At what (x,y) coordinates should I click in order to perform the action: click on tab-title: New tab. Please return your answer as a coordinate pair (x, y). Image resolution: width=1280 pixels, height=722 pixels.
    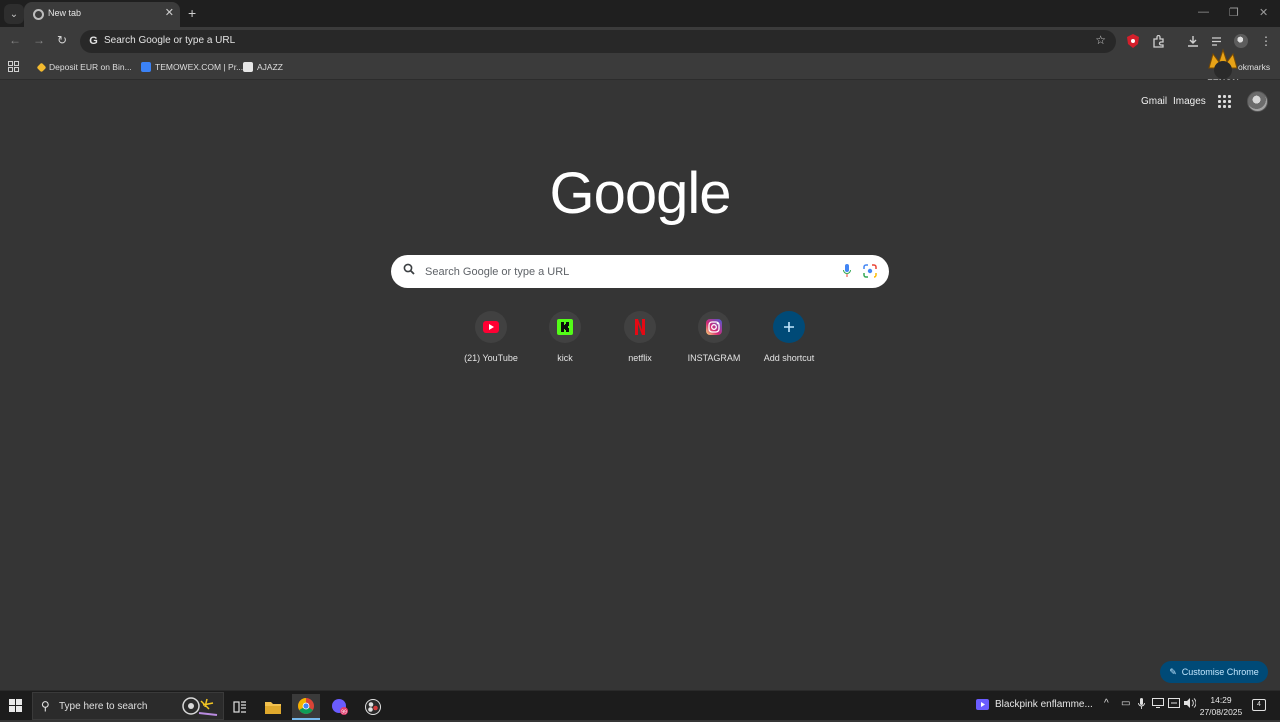
    Looking at the image, I should click on (65, 13).